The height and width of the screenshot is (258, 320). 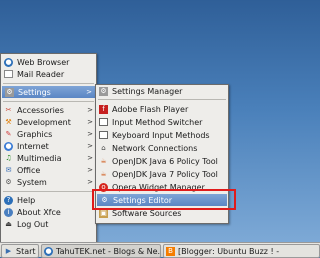 I want to click on start-label: Start, so click(x=26, y=251).